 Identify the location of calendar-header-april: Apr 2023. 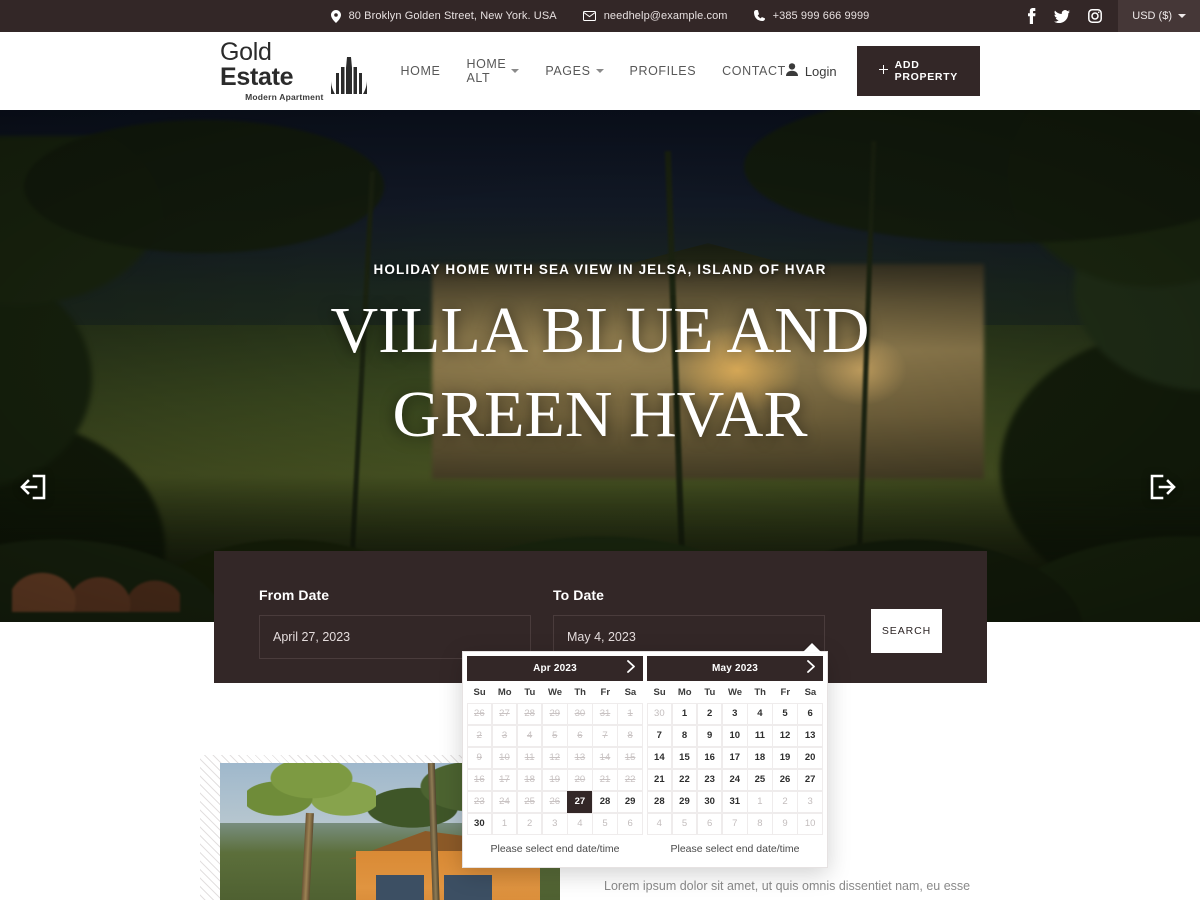
(555, 668).